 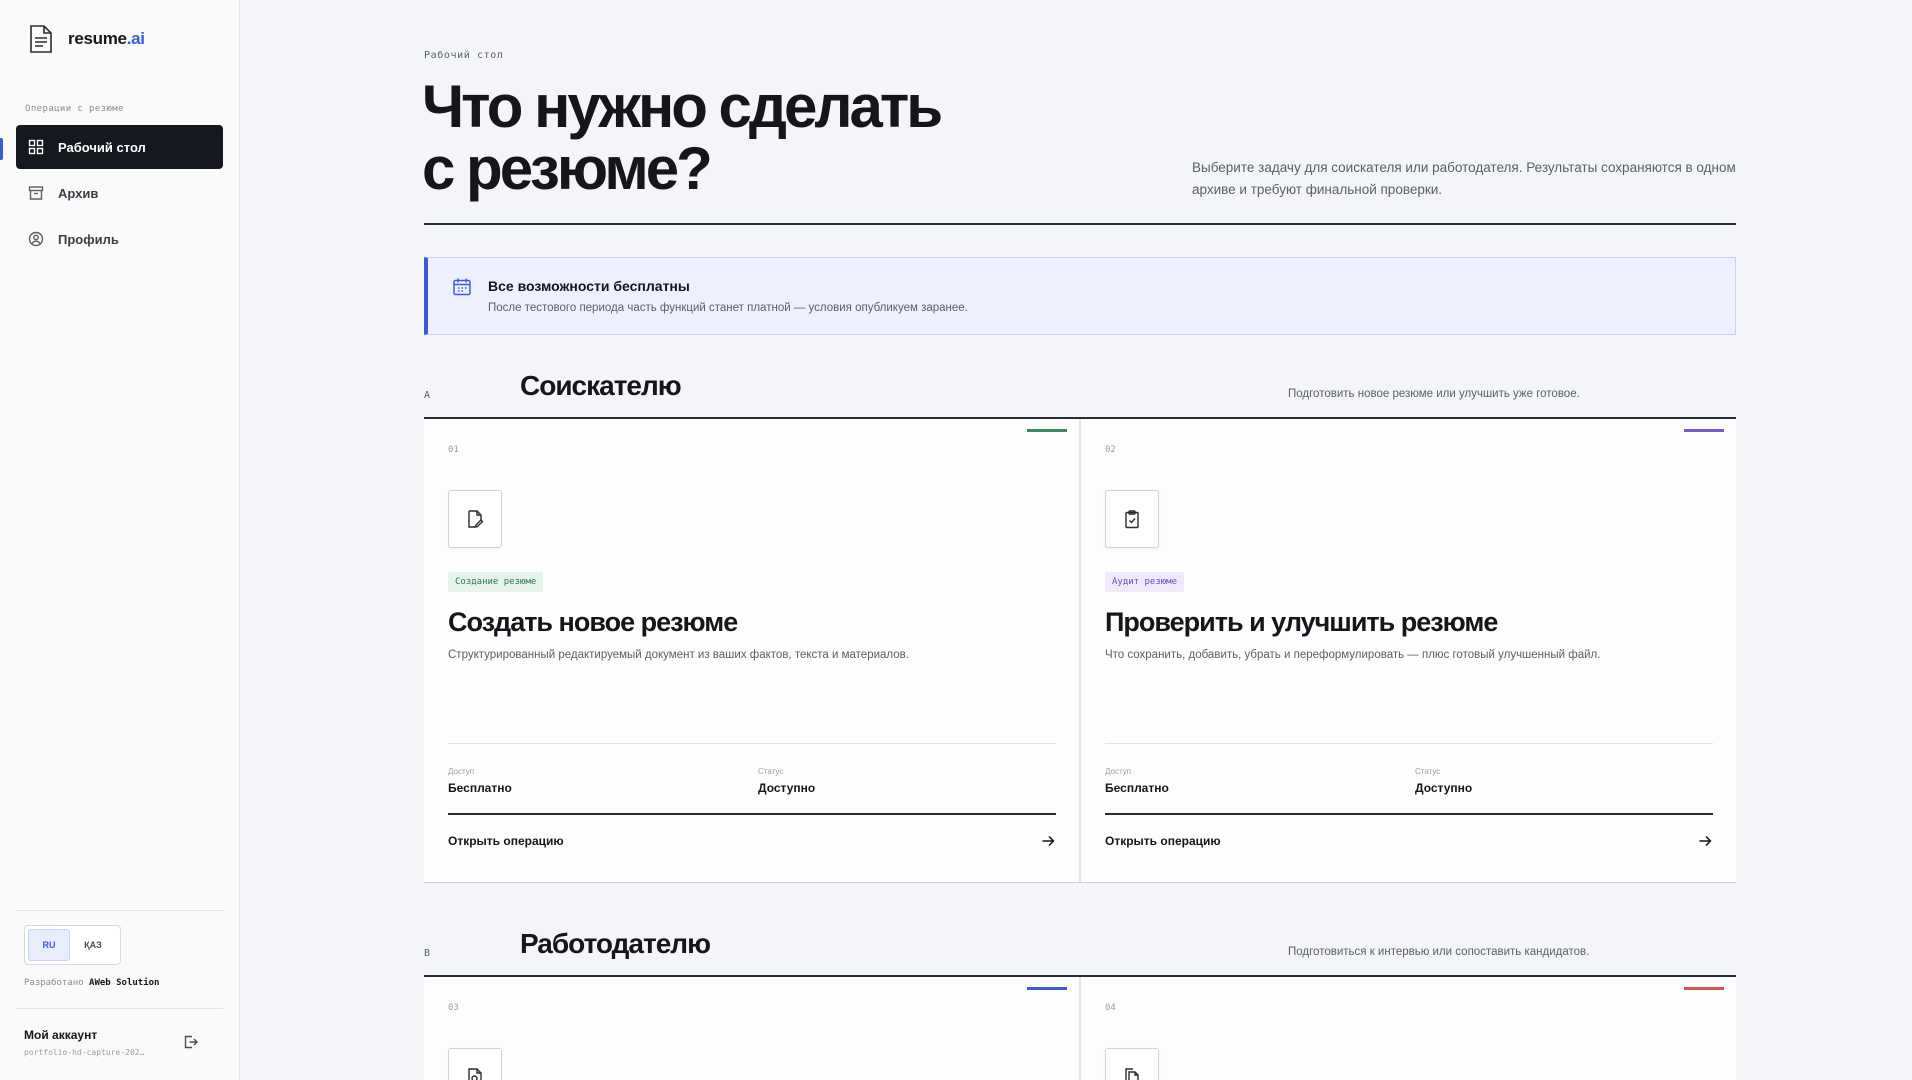 What do you see at coordinates (601, 385) in the screenshot?
I see `section-title-applicant: Соискателю` at bounding box center [601, 385].